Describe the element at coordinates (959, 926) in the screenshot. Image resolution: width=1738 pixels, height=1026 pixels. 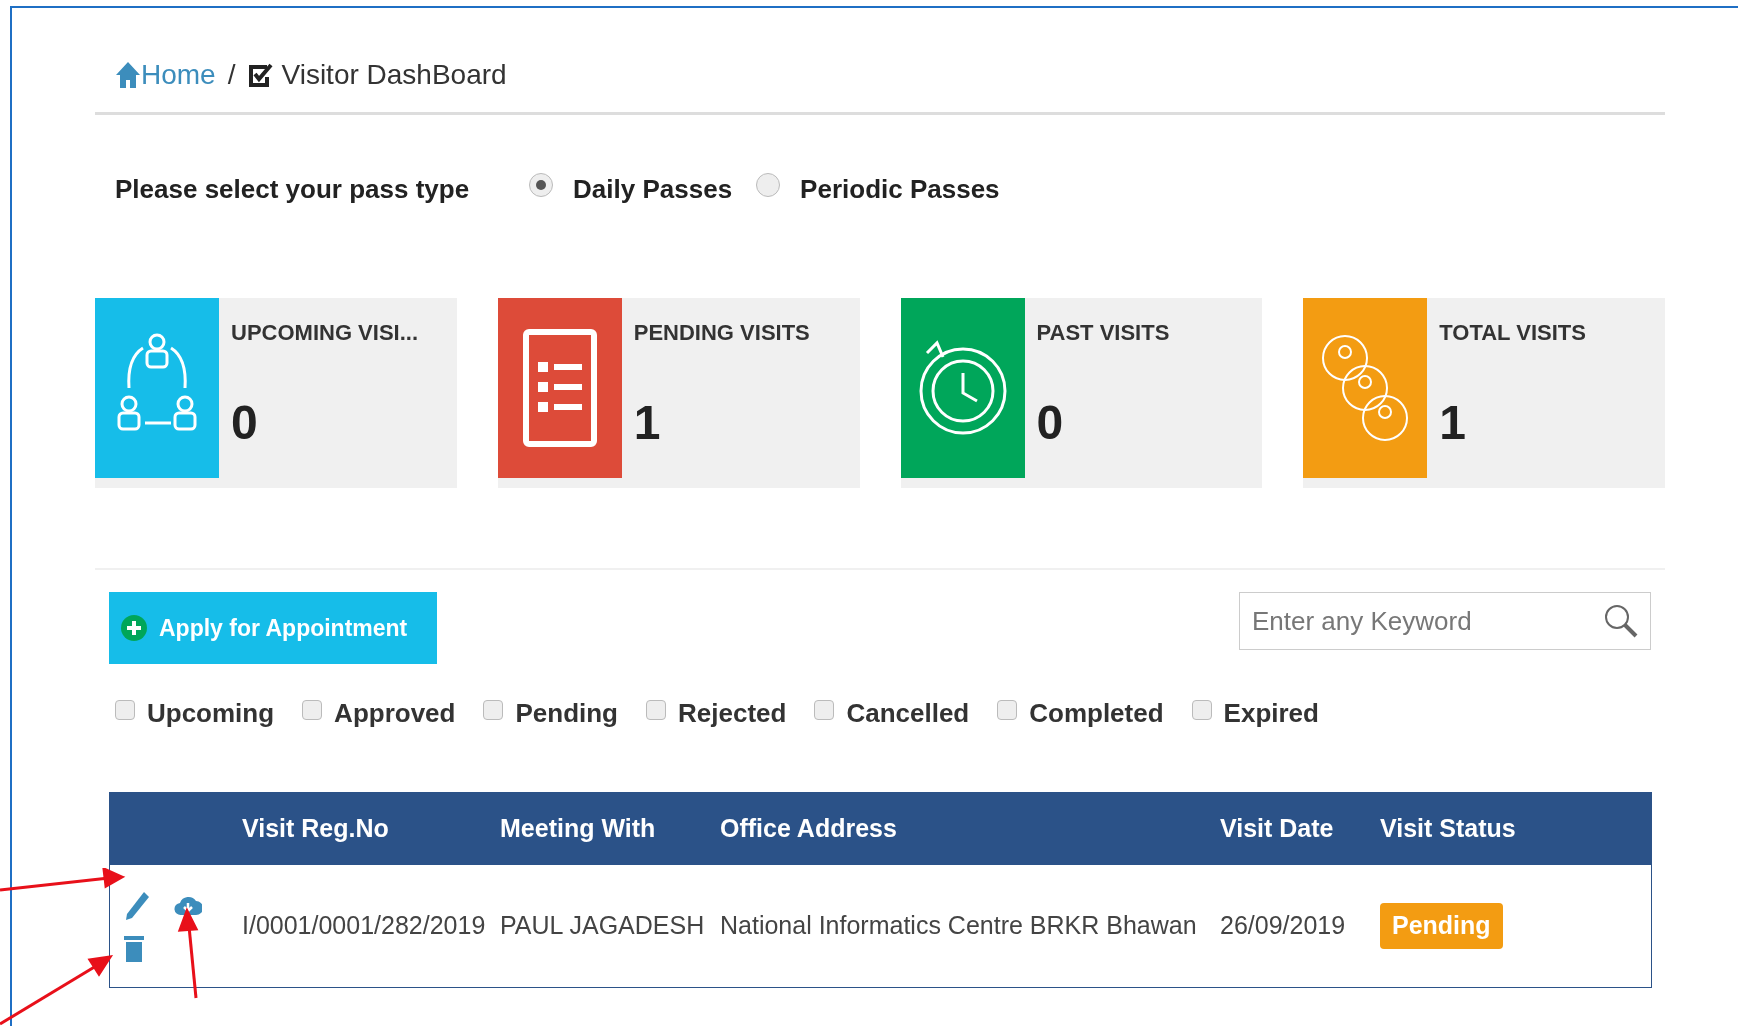
I see `table-cell-text: National Informatics Centre BRKR Bhawan` at that location.